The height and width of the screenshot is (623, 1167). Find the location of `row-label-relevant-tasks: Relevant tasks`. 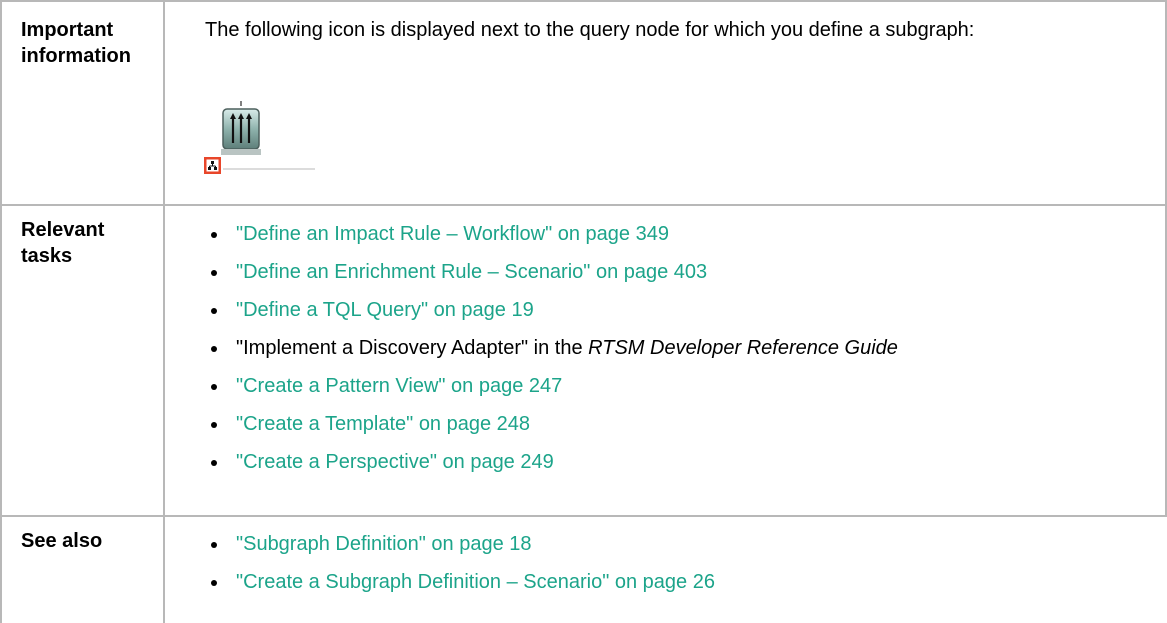

row-label-relevant-tasks: Relevant tasks is located at coordinates (63, 243).